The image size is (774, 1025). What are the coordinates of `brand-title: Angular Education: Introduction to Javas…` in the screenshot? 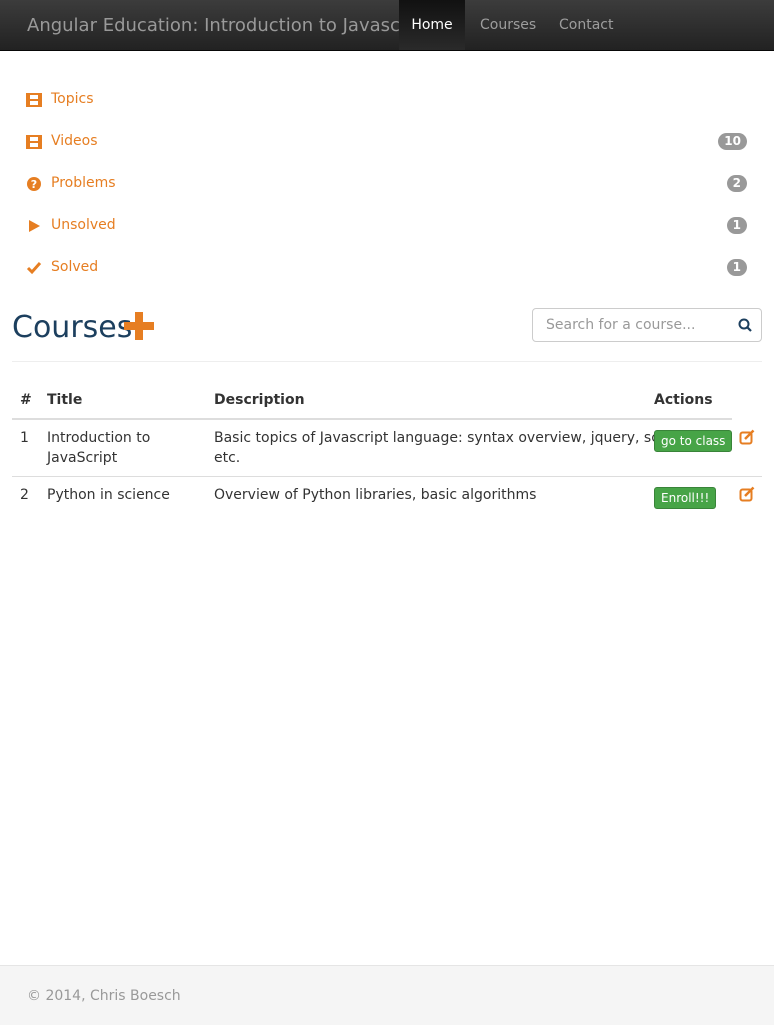 It's located at (229, 25).